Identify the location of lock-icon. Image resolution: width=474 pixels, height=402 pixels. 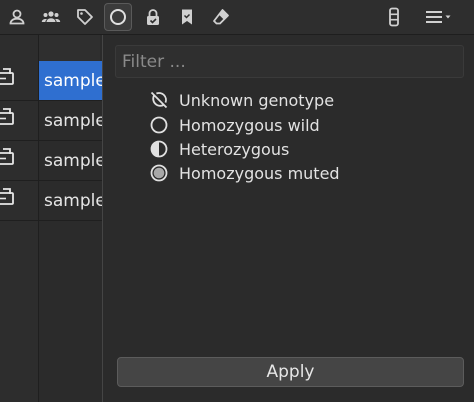
(153, 17).